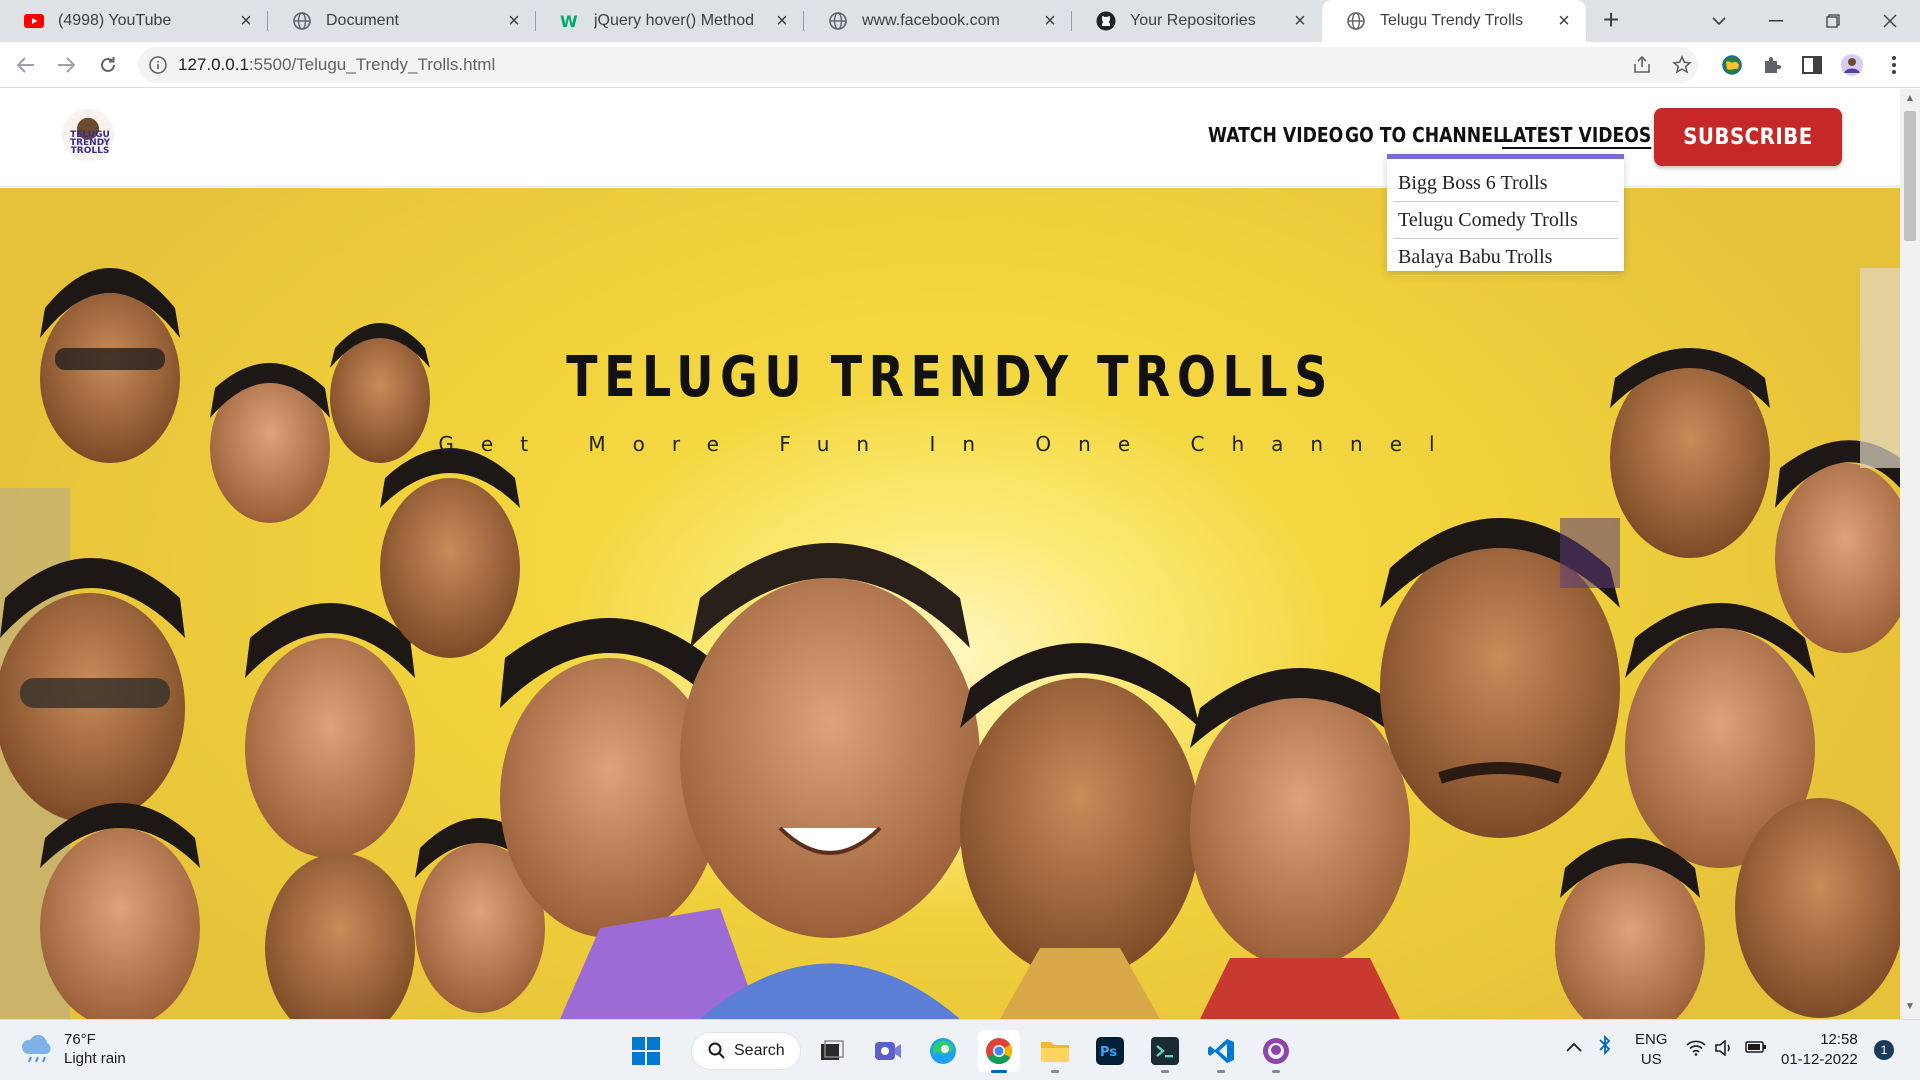 The height and width of the screenshot is (1080, 1920). I want to click on tab-youtube: (4998) YouTube ×, so click(134, 21).